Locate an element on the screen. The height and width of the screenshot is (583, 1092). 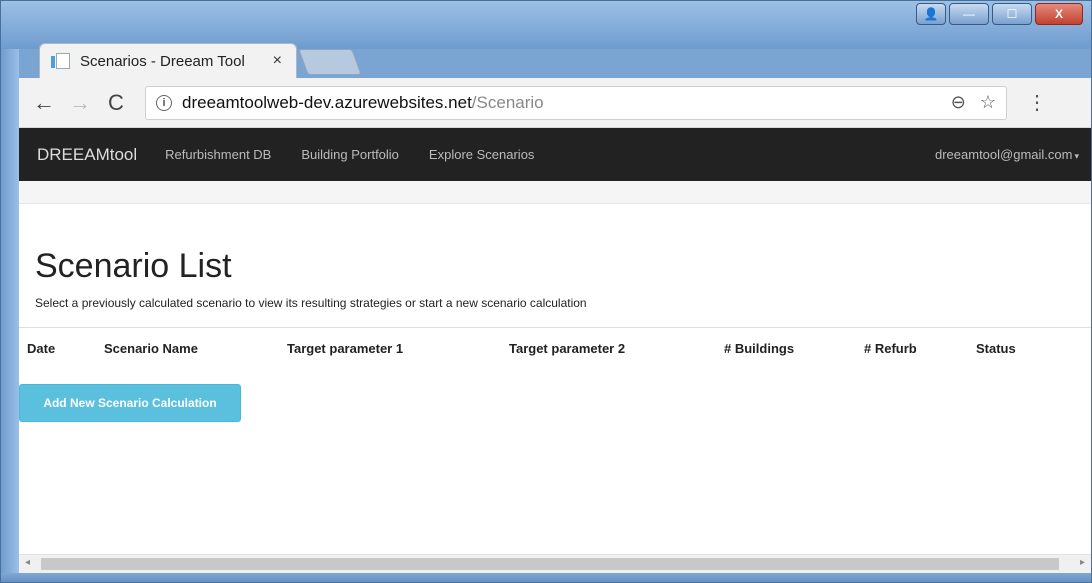
user-menu: dreeamtool@gmail.com ▾ is located at coordinates (1007, 154).